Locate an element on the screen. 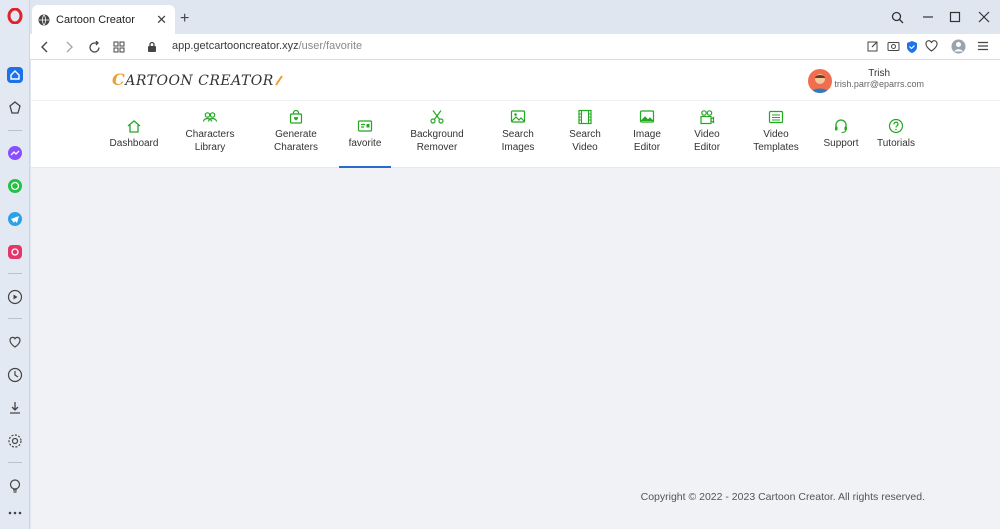 The width and height of the screenshot is (1000, 529). url-field: app.getcartooncreator.xyz/user/favorite is located at coordinates (267, 46).